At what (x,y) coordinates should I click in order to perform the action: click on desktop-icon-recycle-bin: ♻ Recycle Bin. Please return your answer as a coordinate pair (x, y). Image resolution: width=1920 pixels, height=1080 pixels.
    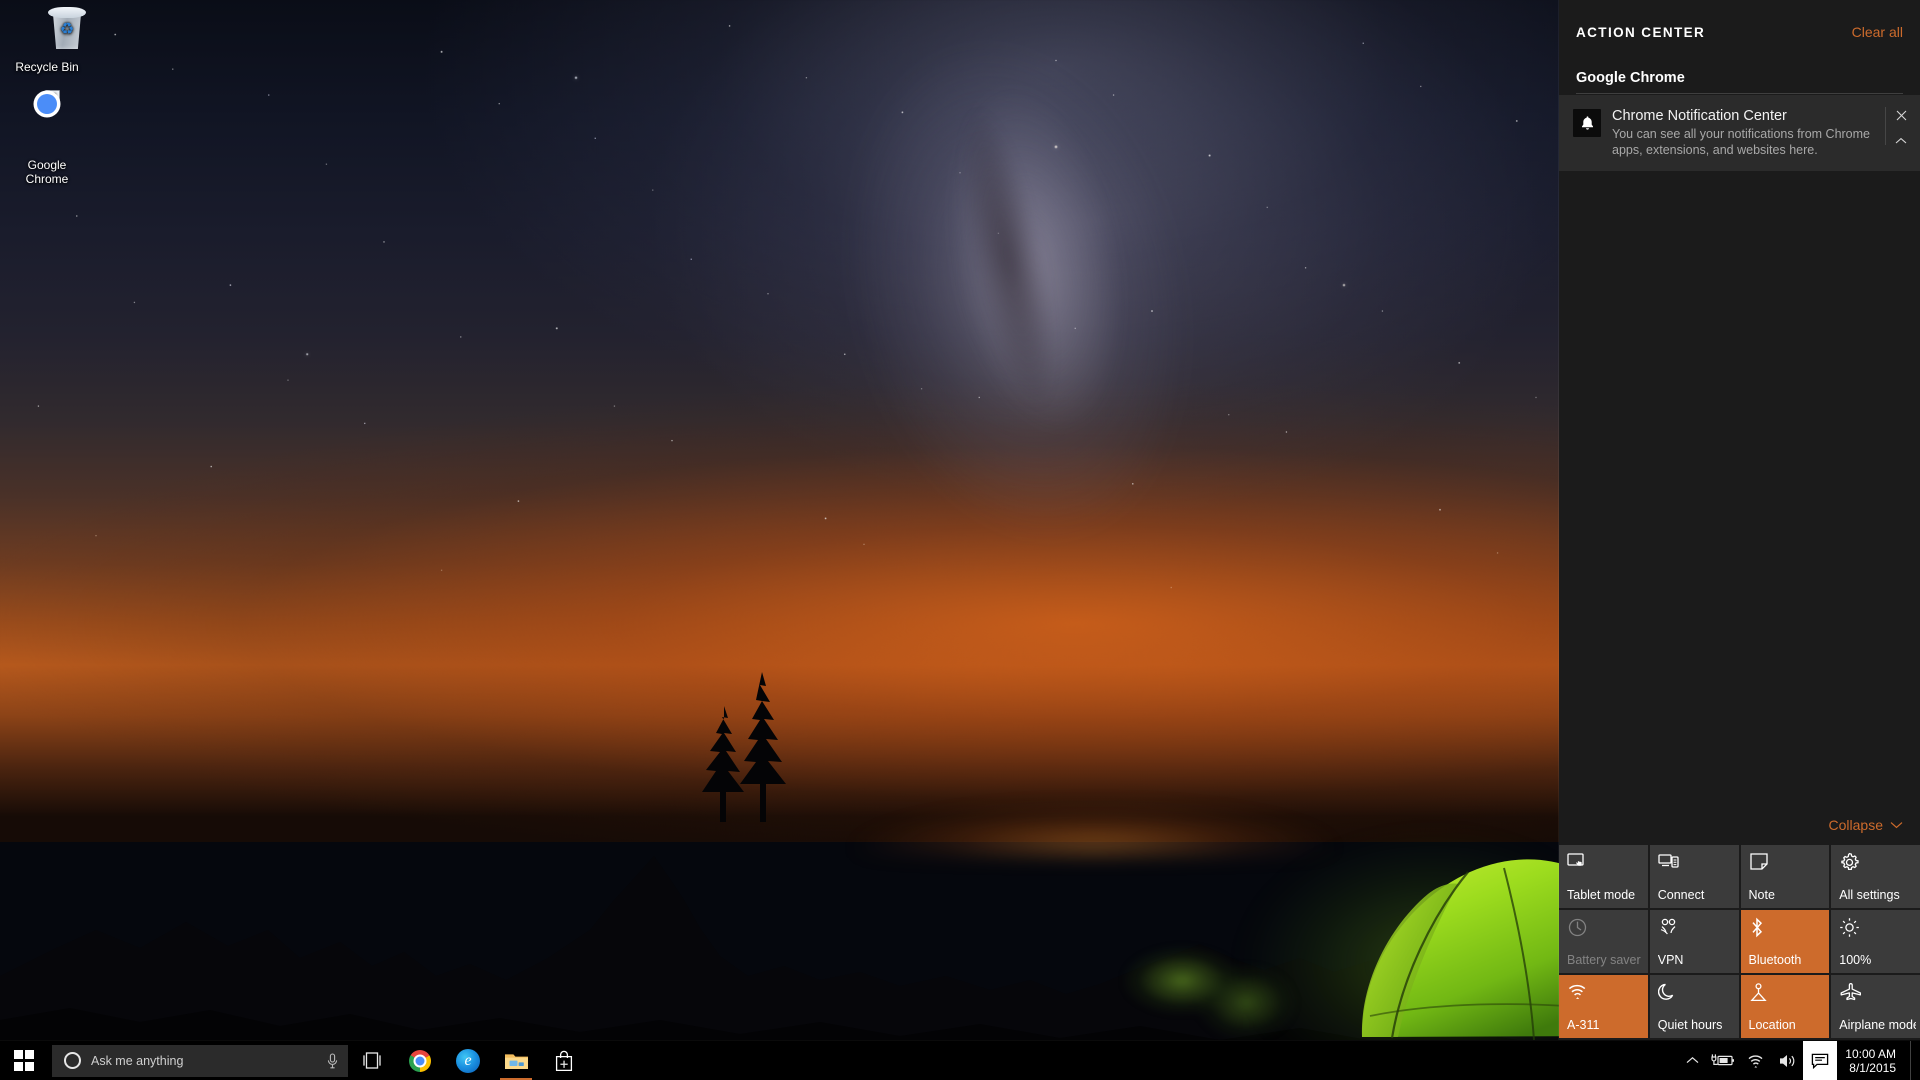
    Looking at the image, I should click on (47, 40).